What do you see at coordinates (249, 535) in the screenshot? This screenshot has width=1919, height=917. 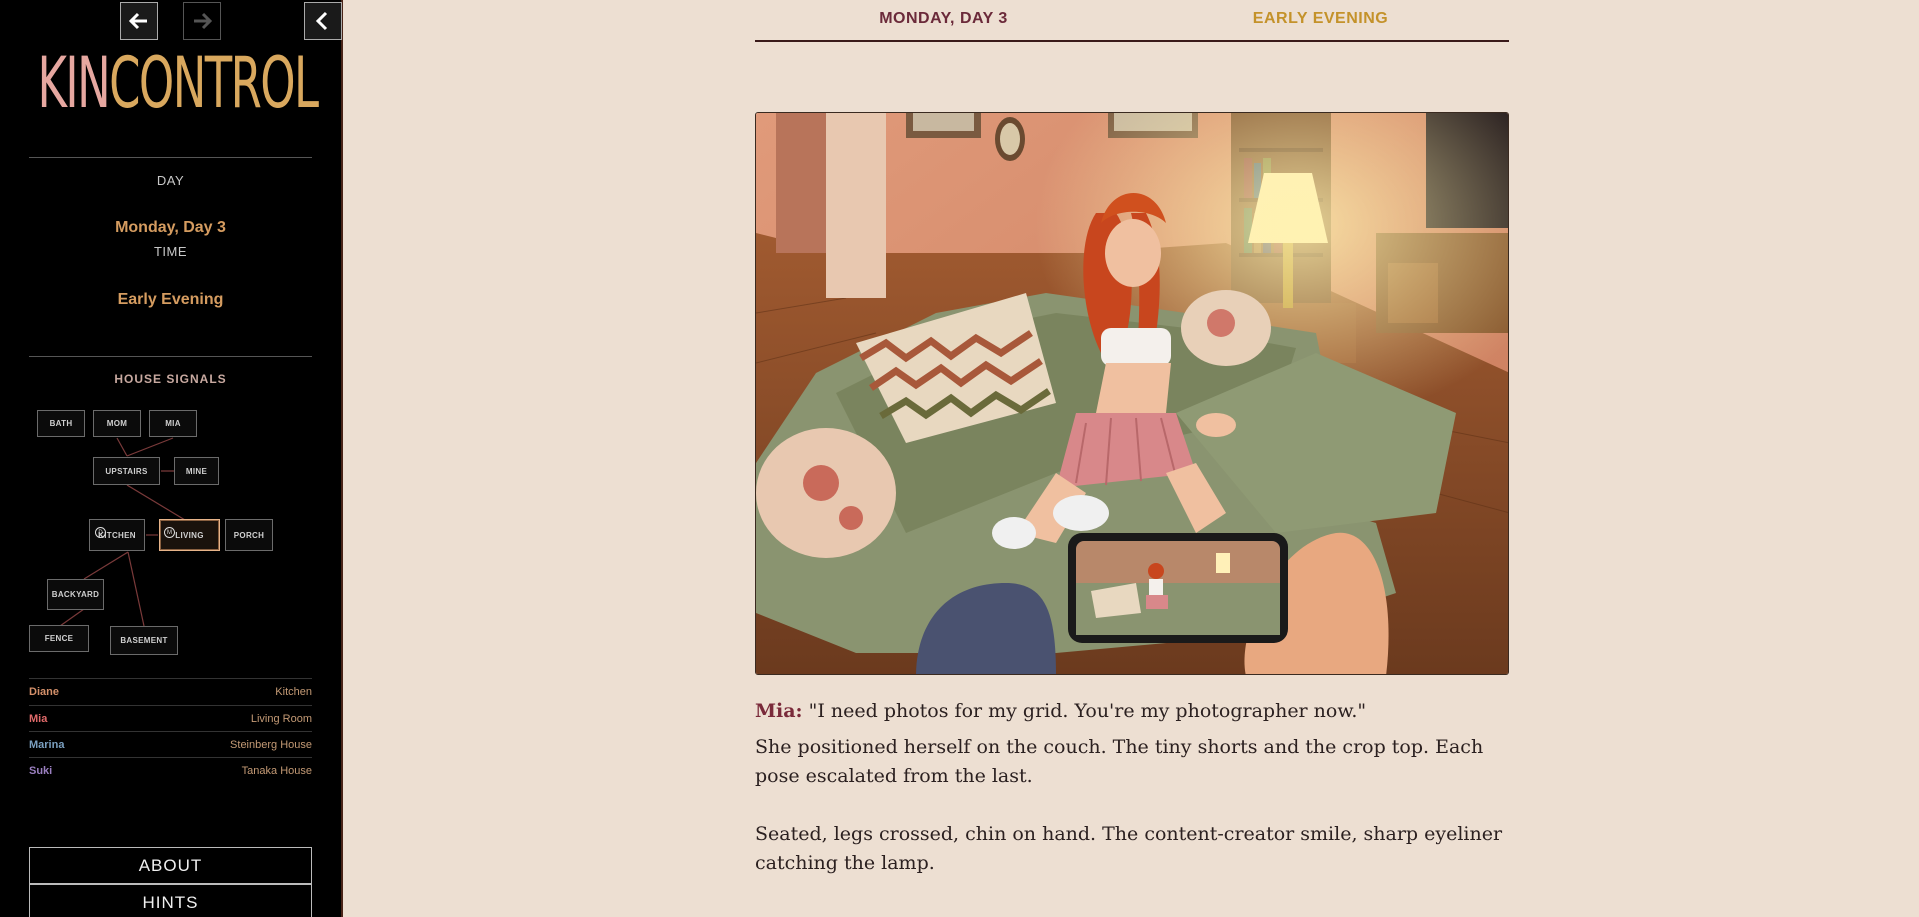 I see `room-porch: PORCH` at bounding box center [249, 535].